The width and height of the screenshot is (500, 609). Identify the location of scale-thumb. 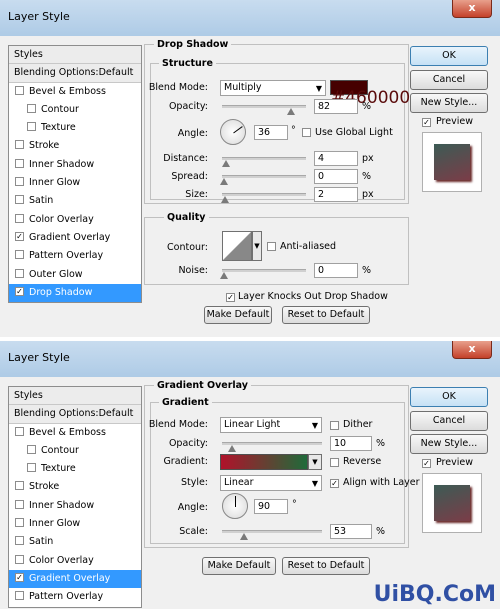
(244, 536).